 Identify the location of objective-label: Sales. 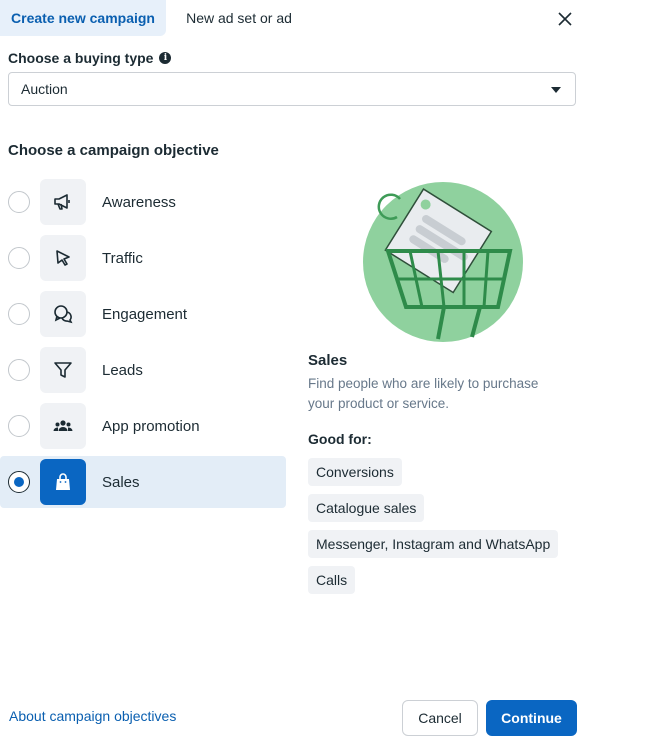
(121, 482).